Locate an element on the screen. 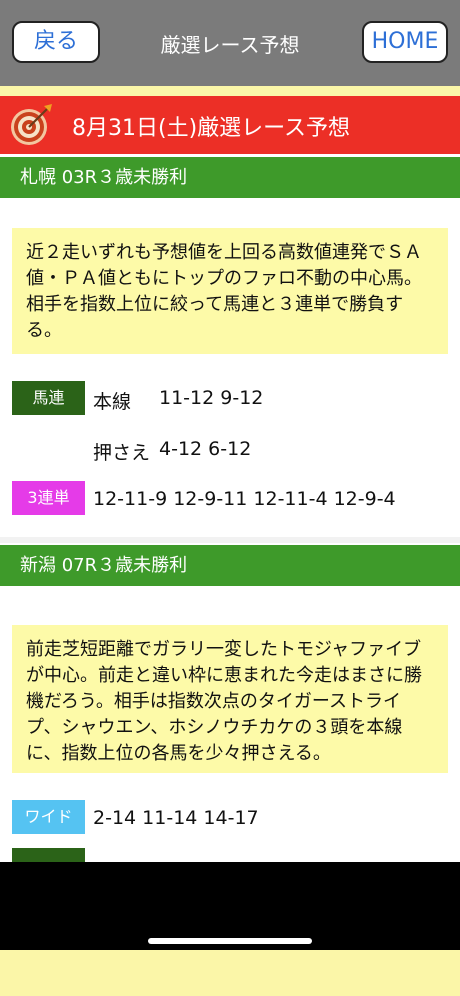 This screenshot has width=460, height=996. bet-type-badge: ワイド is located at coordinates (48, 817).